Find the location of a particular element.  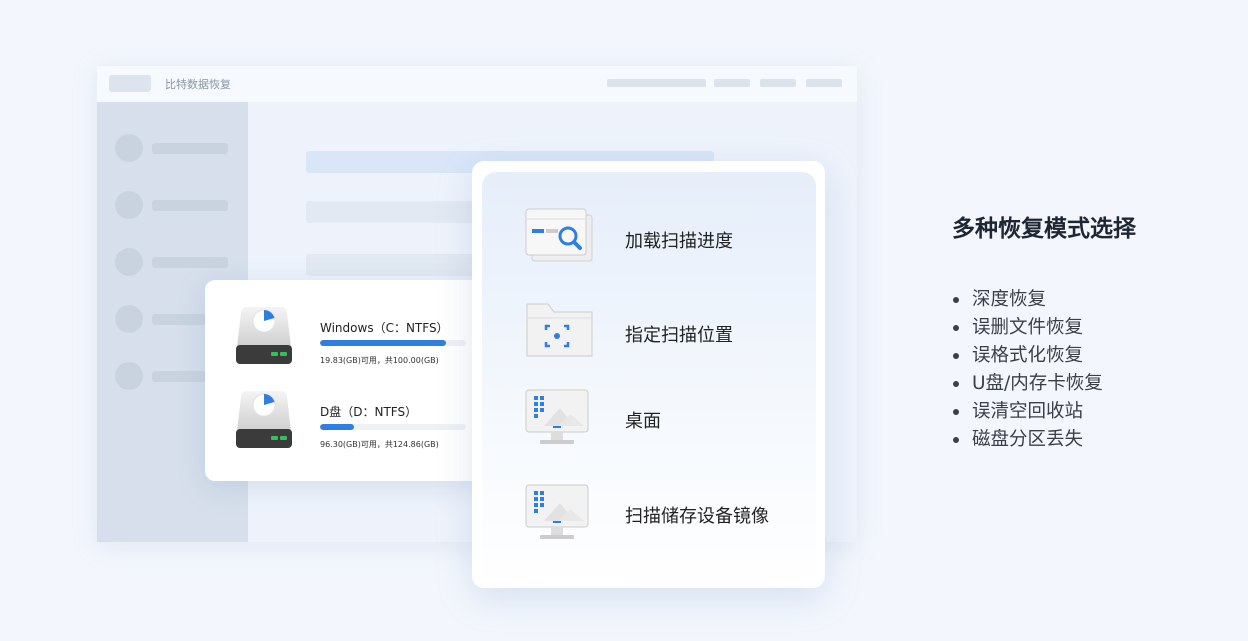

feature-item: 误删文件恢复 is located at coordinates (1027, 328).